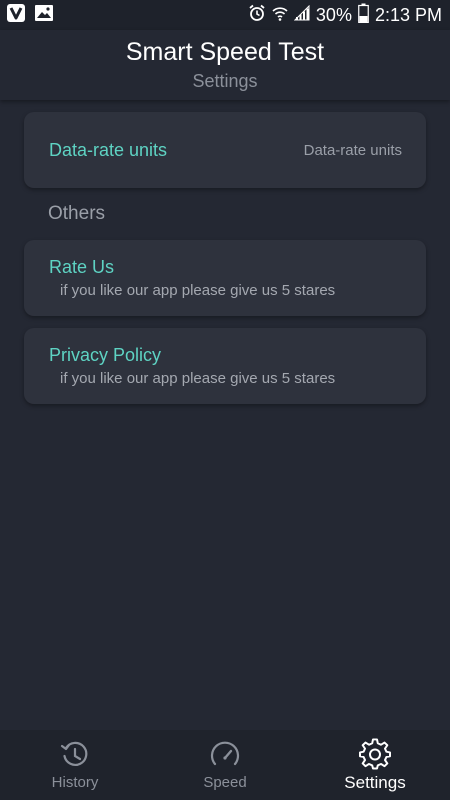  I want to click on alarm-icon, so click(257, 15).